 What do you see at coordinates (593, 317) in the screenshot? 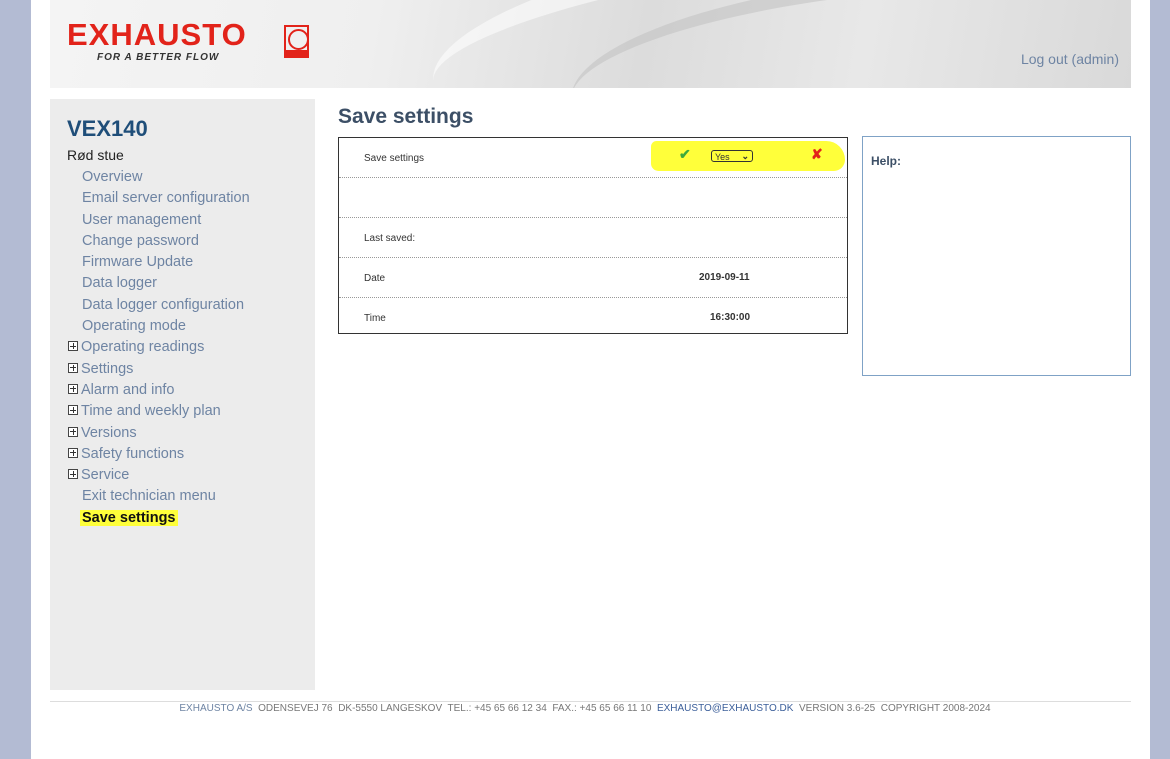
I see `time-row: Time 16:30:00` at bounding box center [593, 317].